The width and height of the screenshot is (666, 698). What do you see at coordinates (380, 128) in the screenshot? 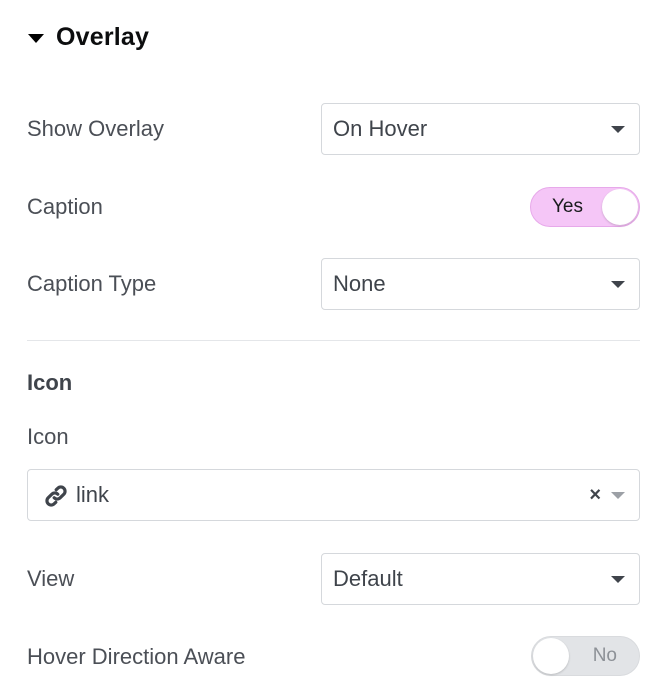
I see `show-overlay-value: On Hover` at bounding box center [380, 128].